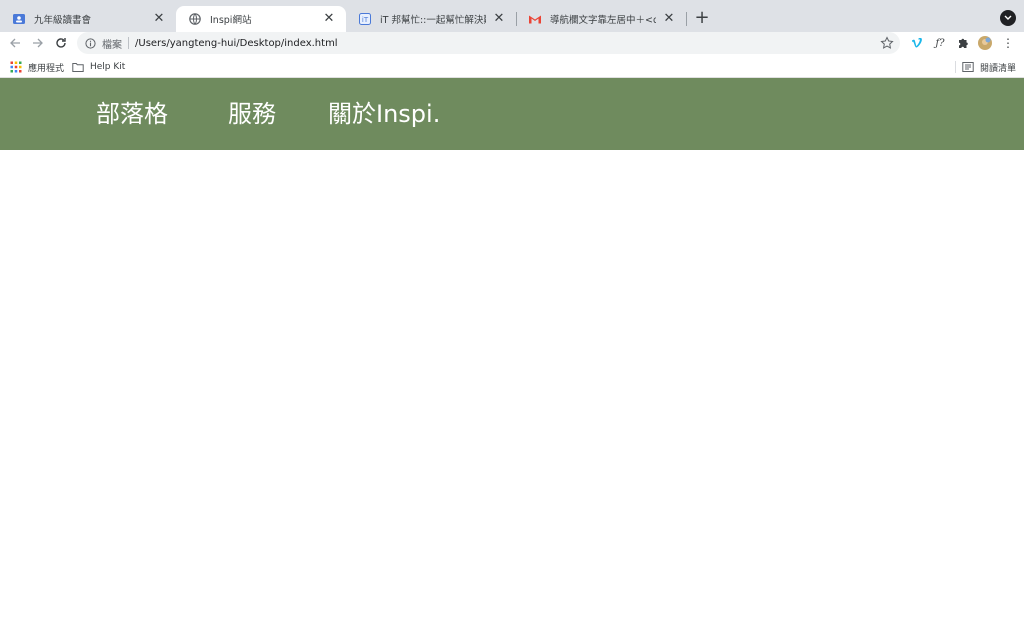 Image resolution: width=1024 pixels, height=640 pixels. I want to click on site-navbar: 部落格 服務 關於Inspi., so click(512, 114).